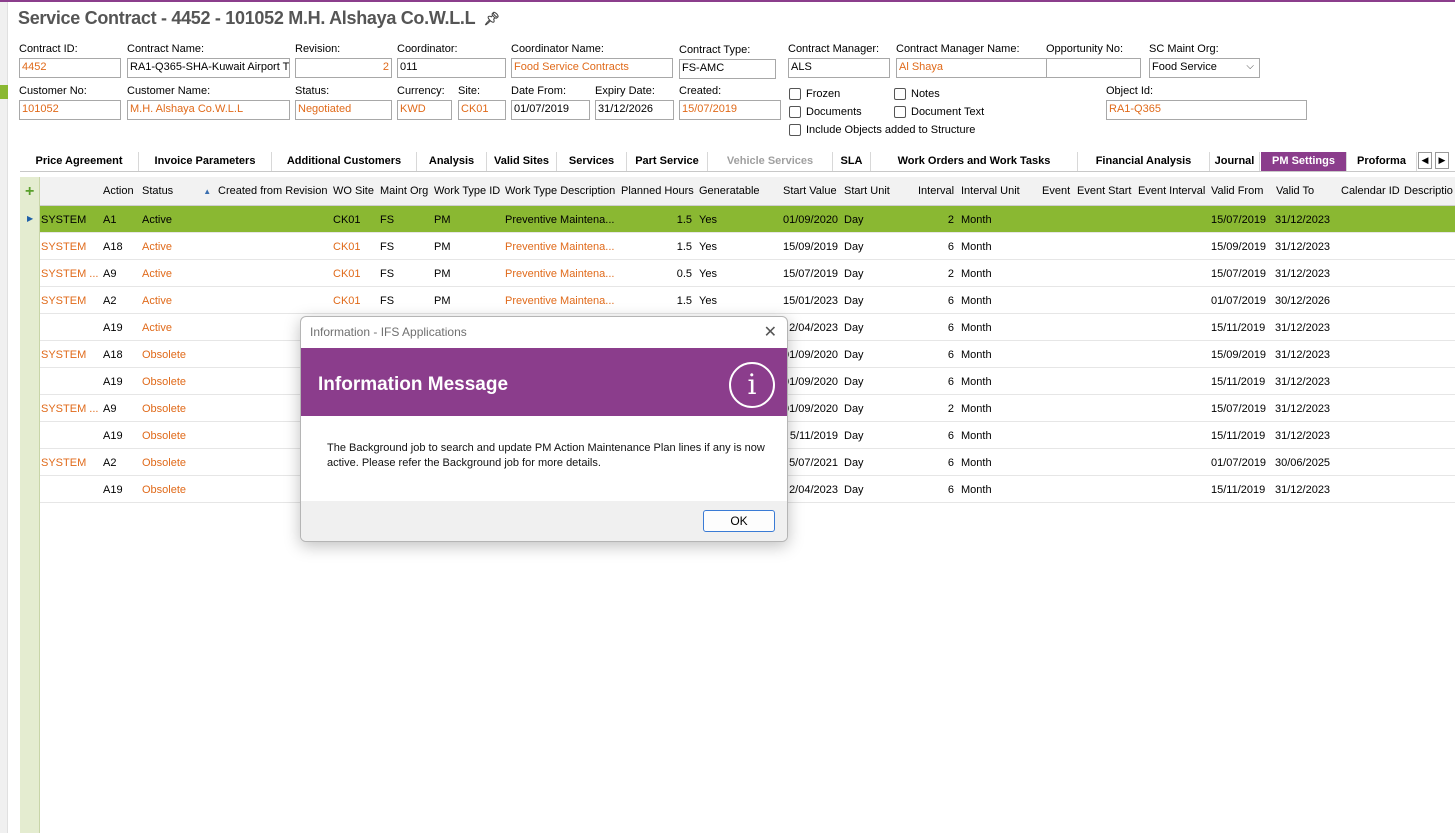  What do you see at coordinates (592, 161) in the screenshot?
I see `tab-services: Services` at bounding box center [592, 161].